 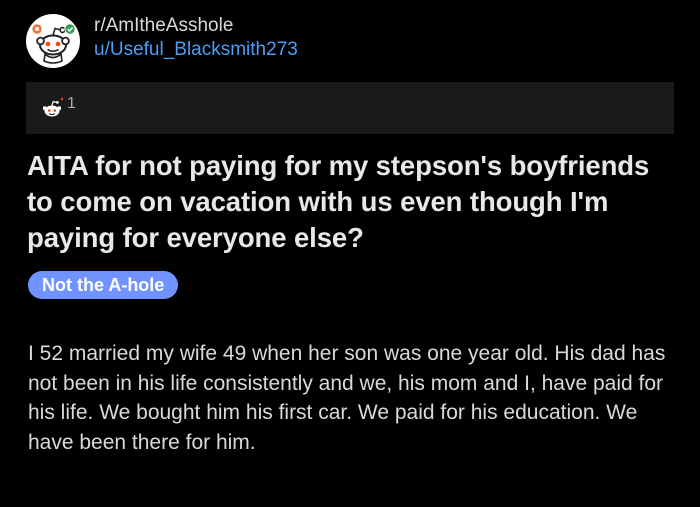 I want to click on subreddit-avatar, so click(x=53, y=41).